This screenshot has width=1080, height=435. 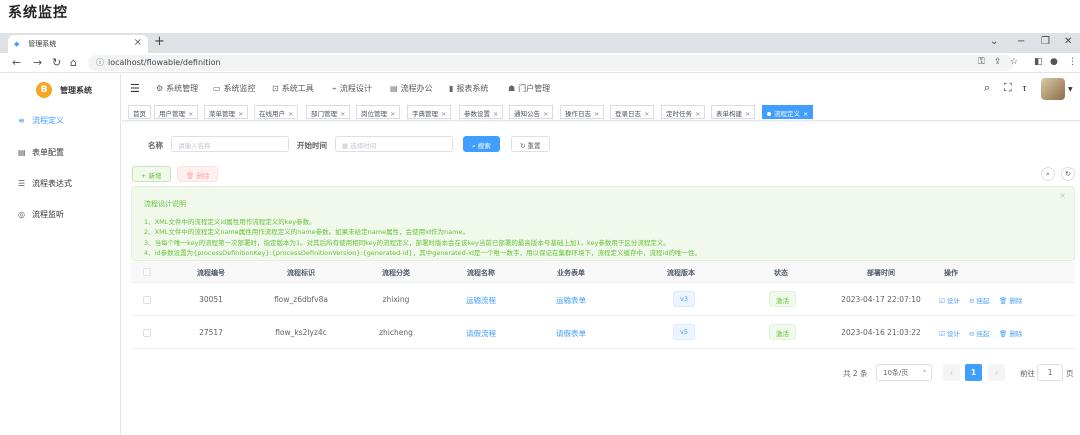 I want to click on add-button: + 新增, so click(x=151, y=174).